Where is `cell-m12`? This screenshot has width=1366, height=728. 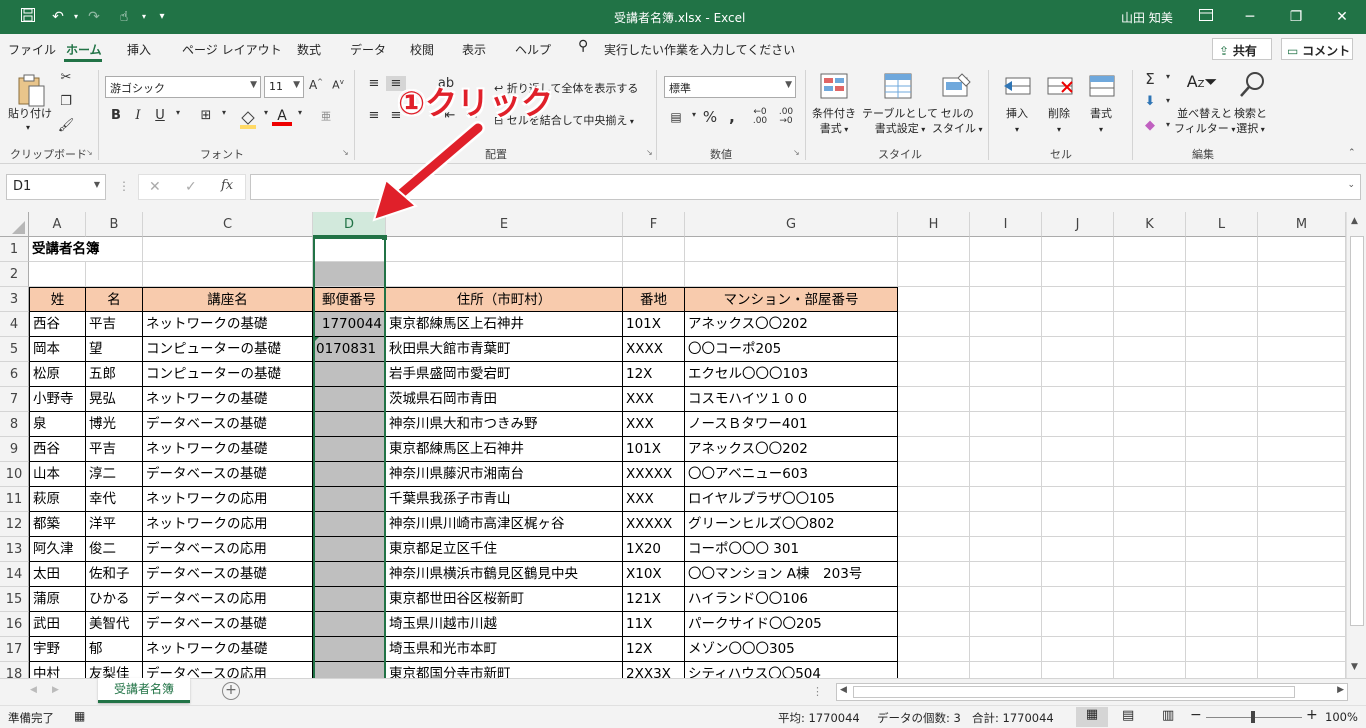 cell-m12 is located at coordinates (1302, 524).